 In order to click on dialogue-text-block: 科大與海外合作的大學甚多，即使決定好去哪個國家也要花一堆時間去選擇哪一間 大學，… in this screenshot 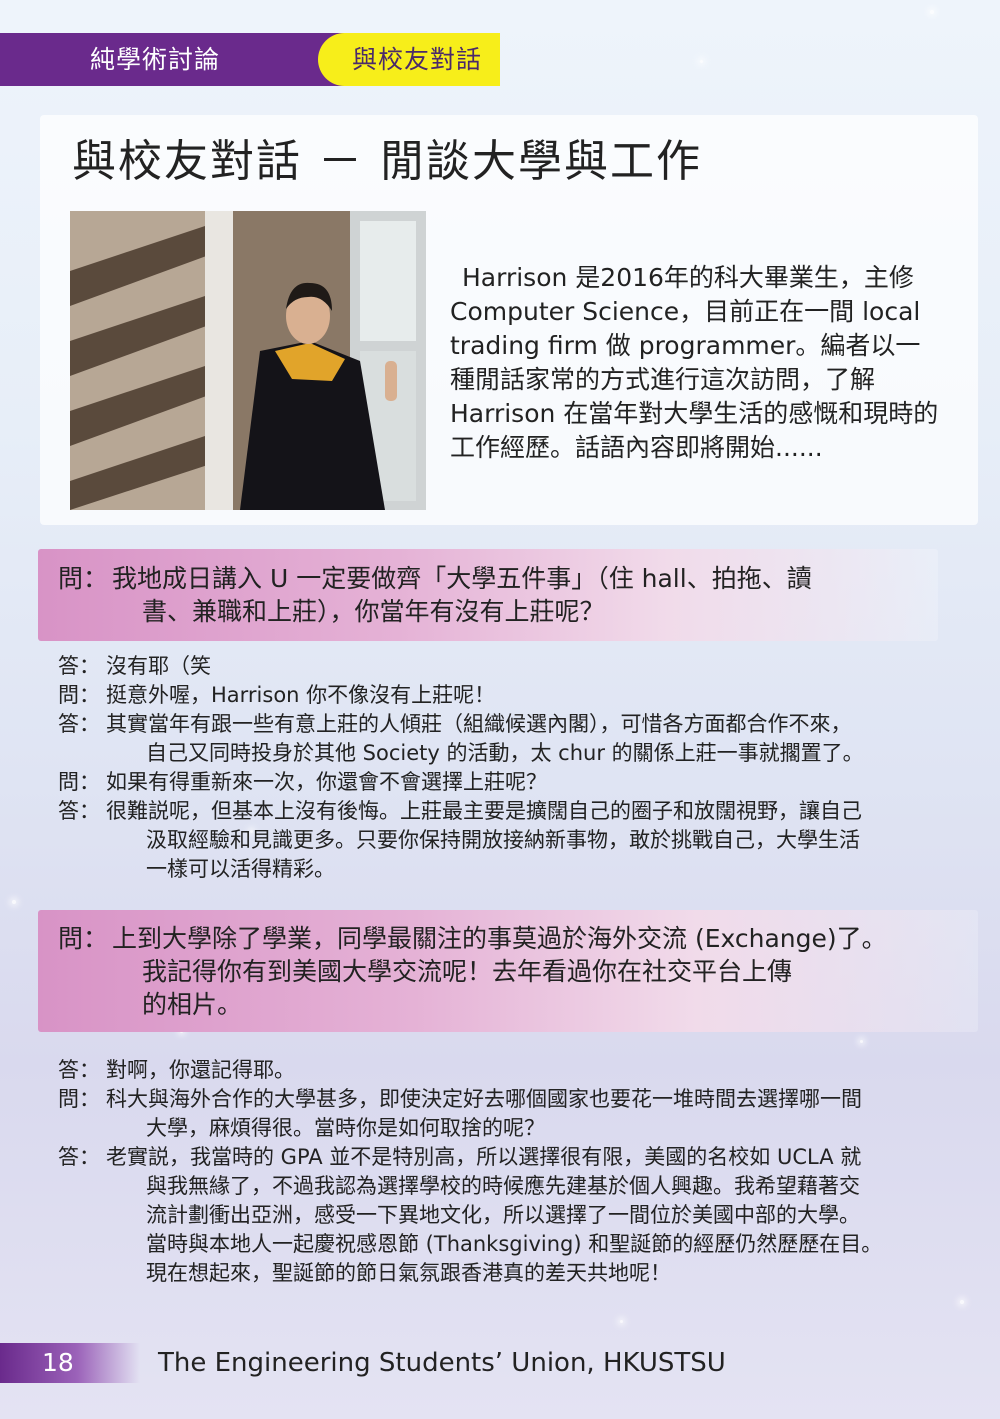, I will do `click(537, 1114)`.